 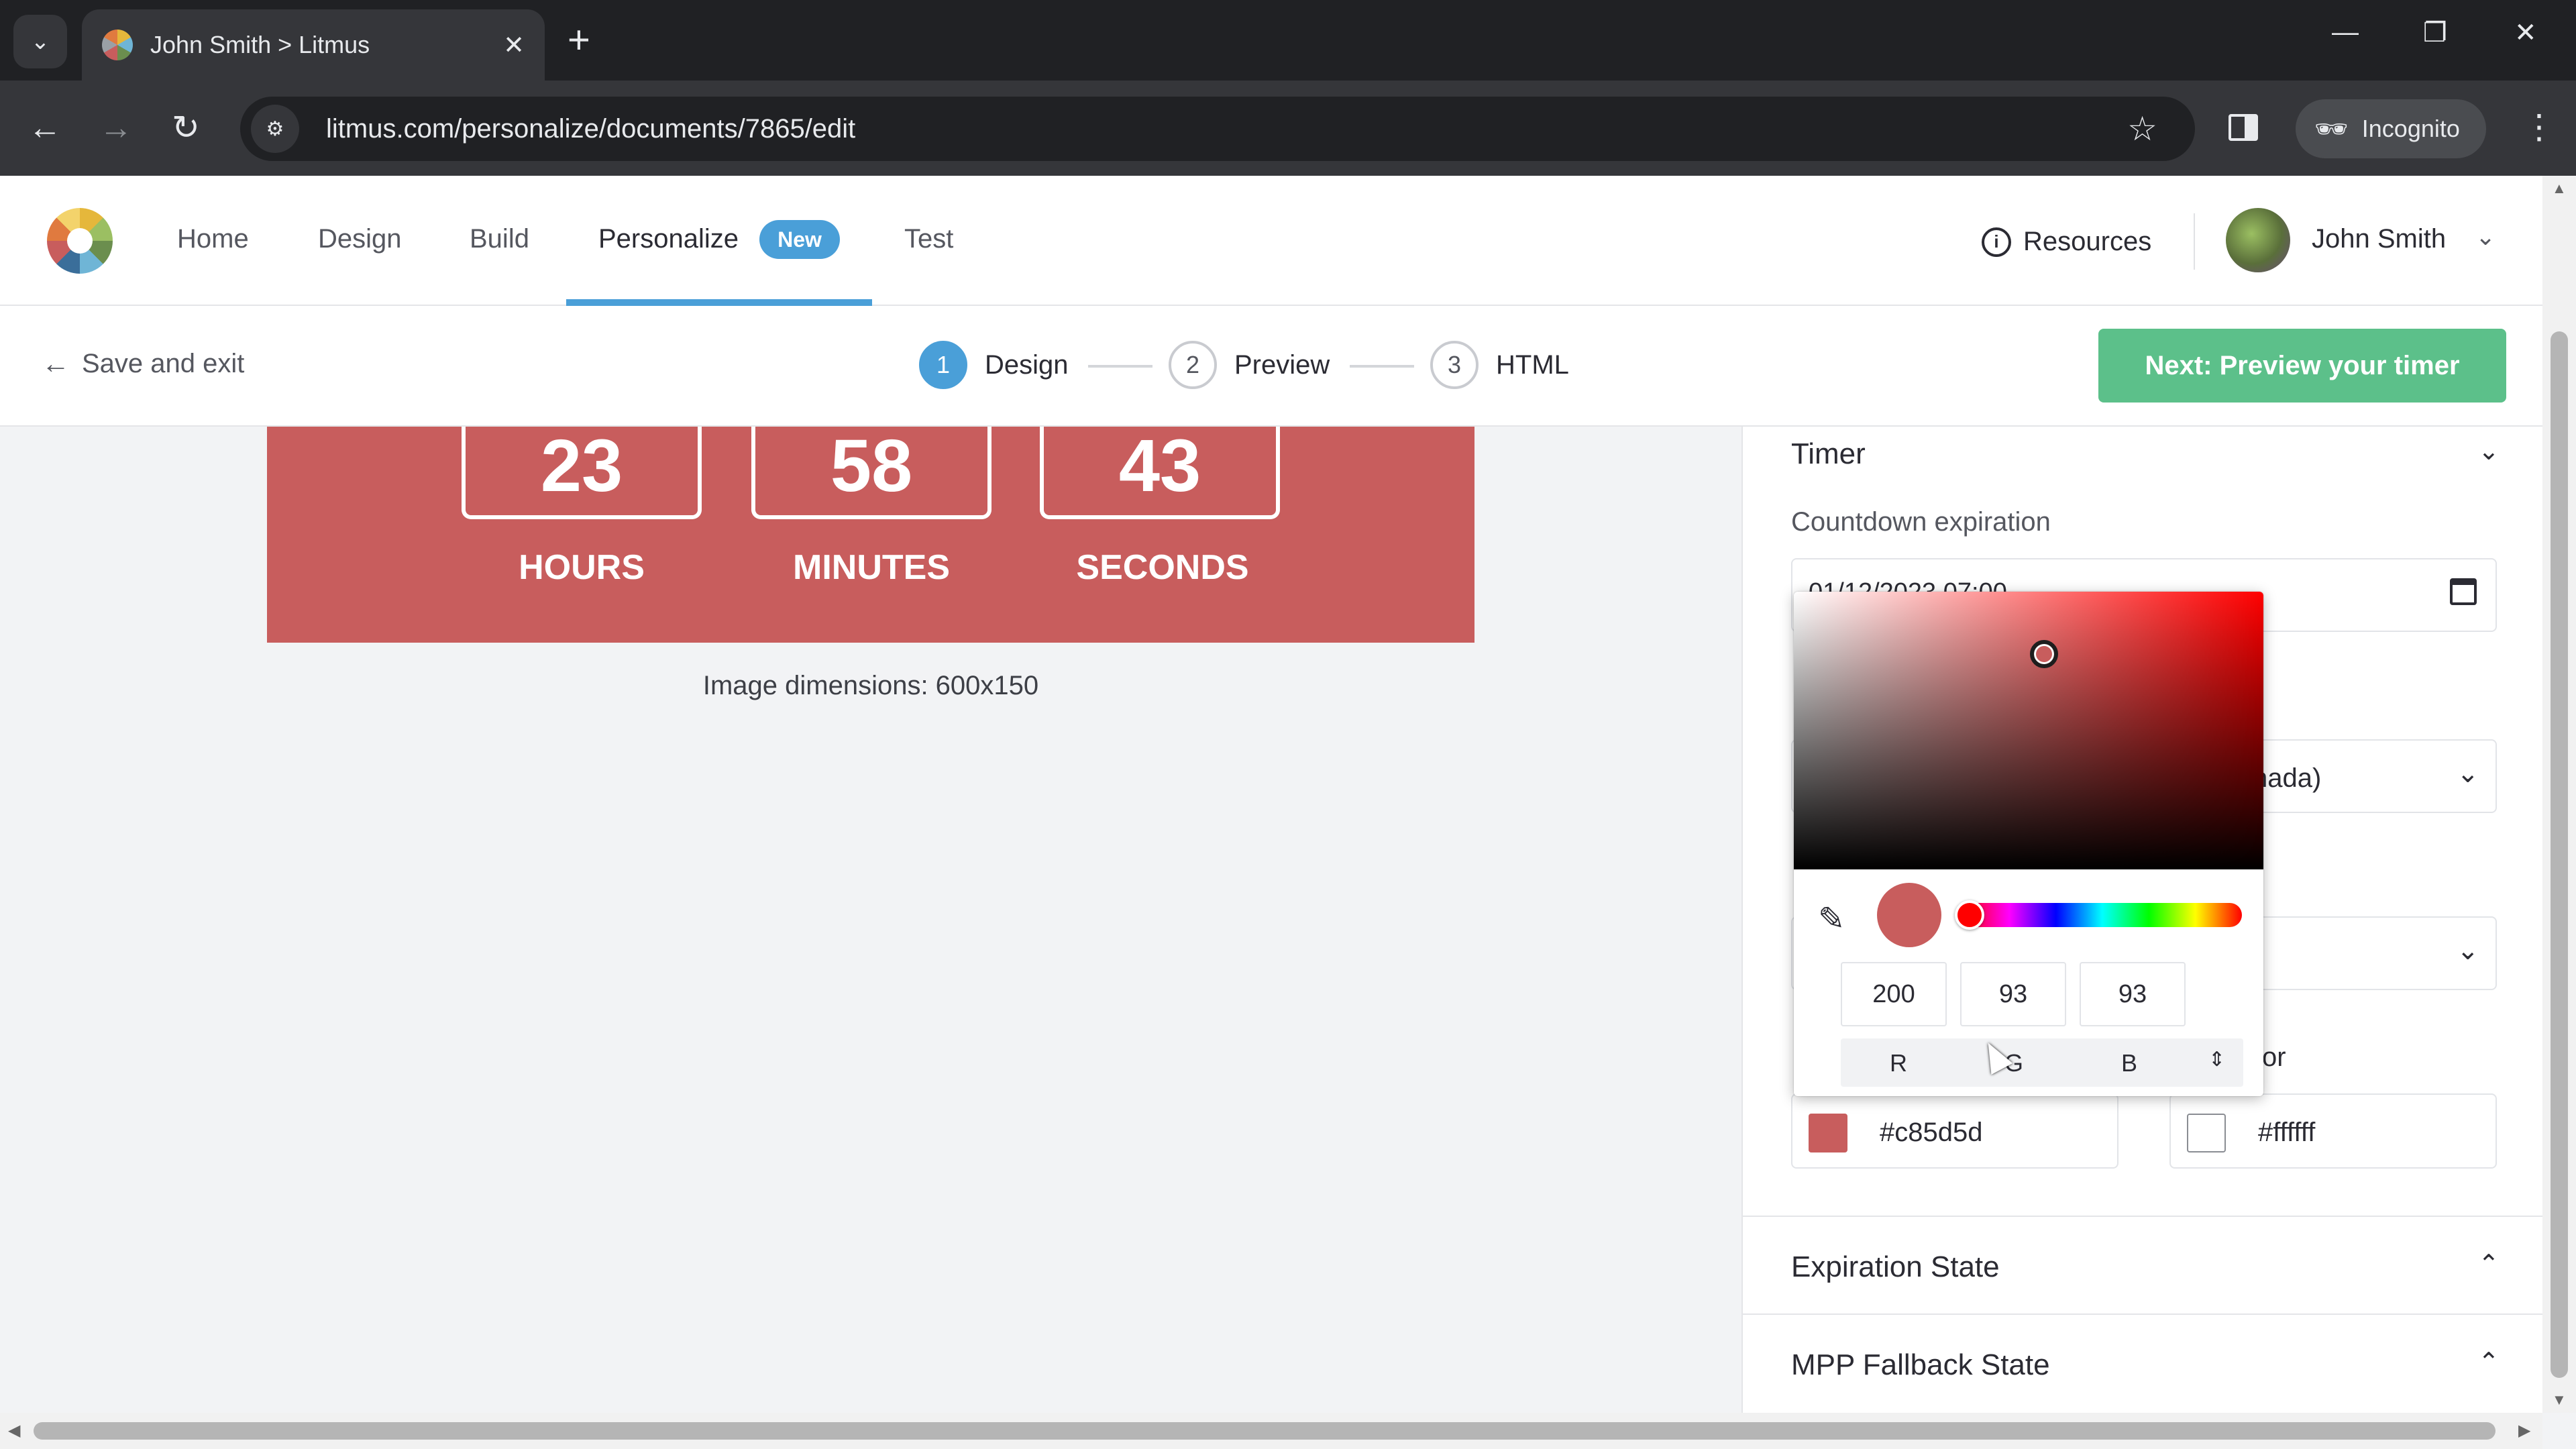 What do you see at coordinates (719, 302) in the screenshot?
I see `active-nav-indicator` at bounding box center [719, 302].